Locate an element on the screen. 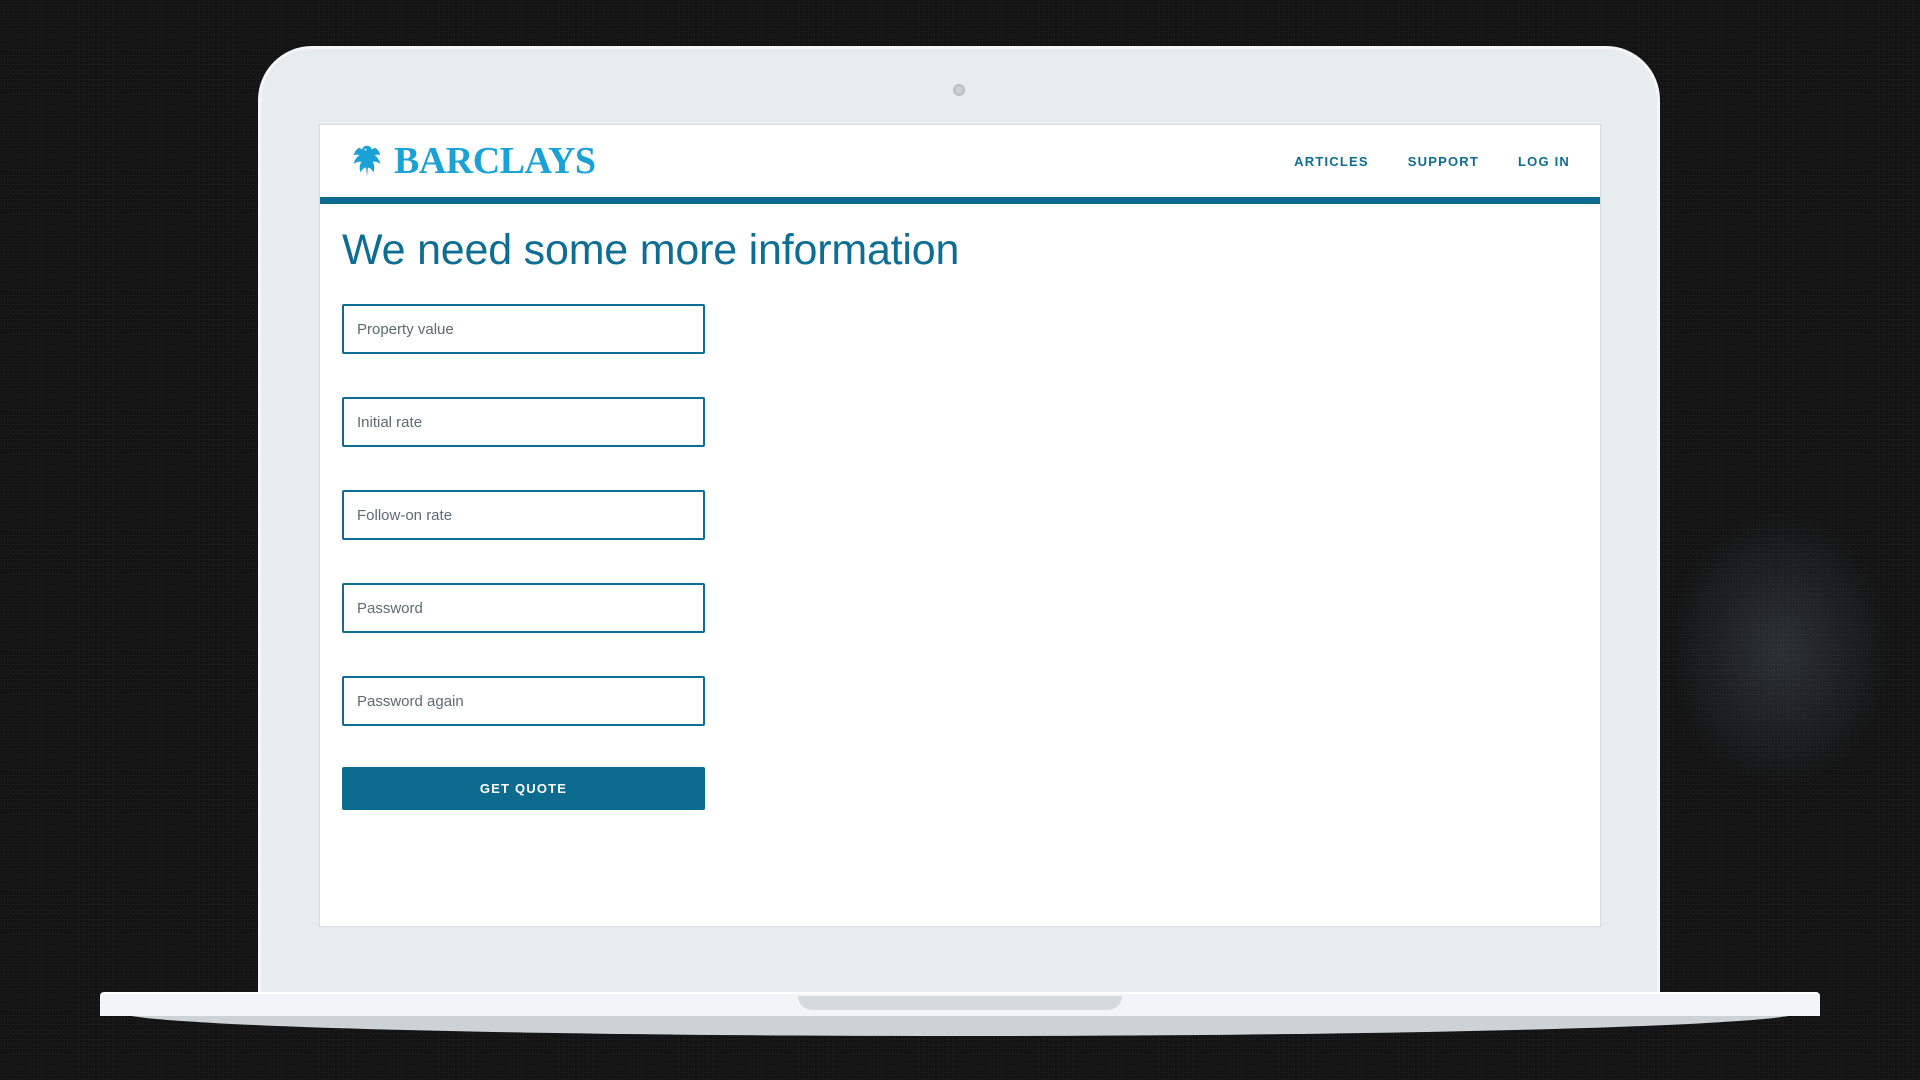  get-quote-button: GET QUOTE is located at coordinates (523, 788).